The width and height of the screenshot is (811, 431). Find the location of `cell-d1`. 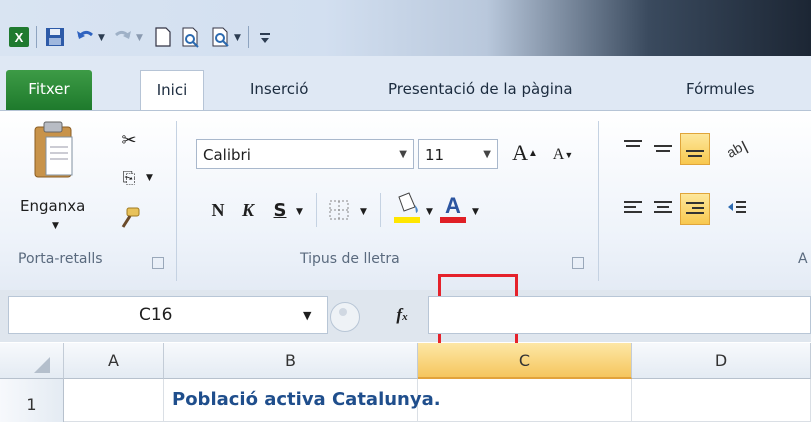

cell-d1 is located at coordinates (721, 400).